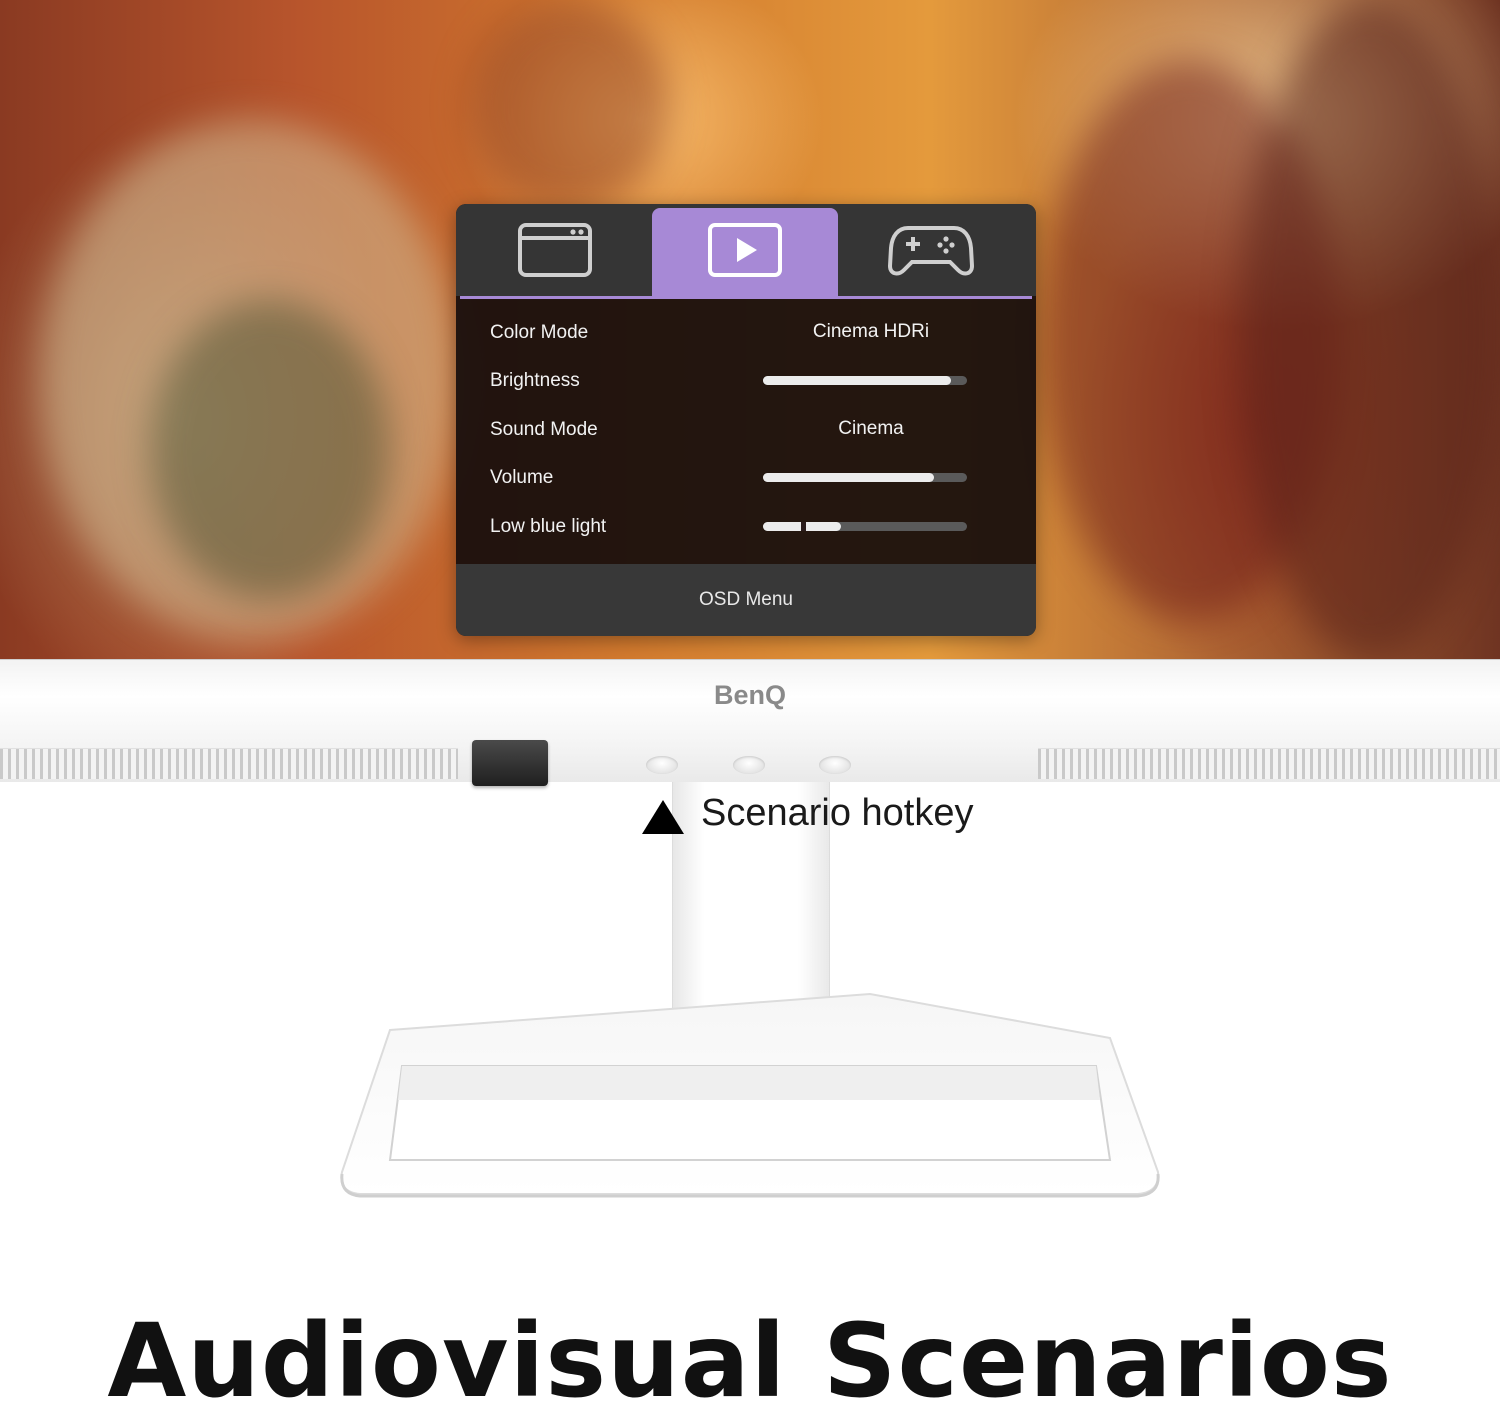 Image resolution: width=1500 pixels, height=1421 pixels. What do you see at coordinates (750, 1095) in the screenshot?
I see `stand-base` at bounding box center [750, 1095].